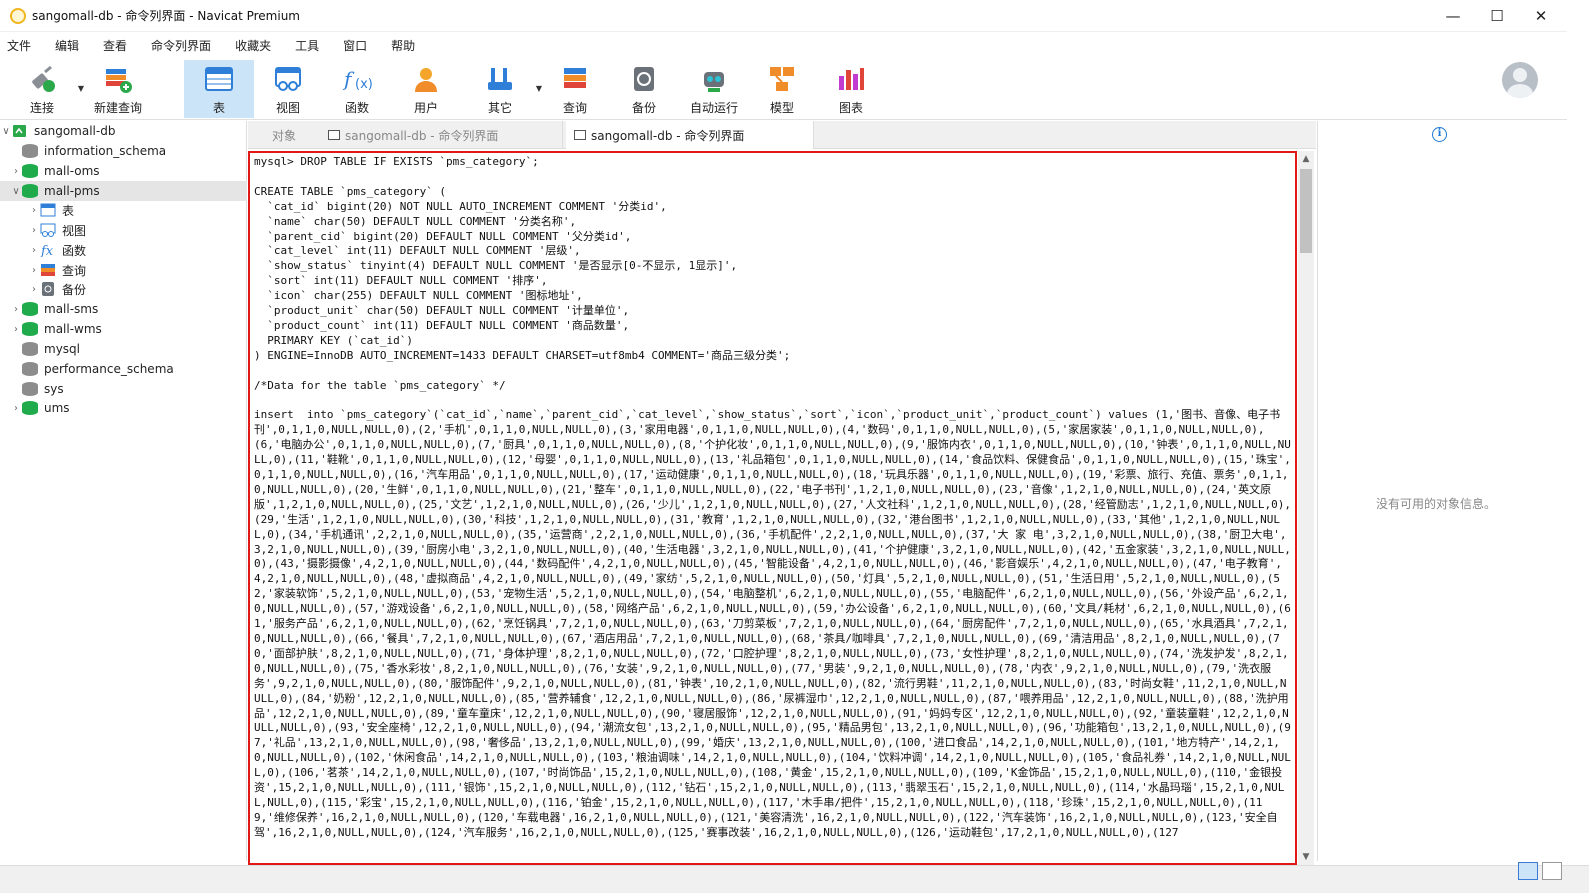  I want to click on tab-label: sangomall-db - 命令列界面, so click(422, 135).